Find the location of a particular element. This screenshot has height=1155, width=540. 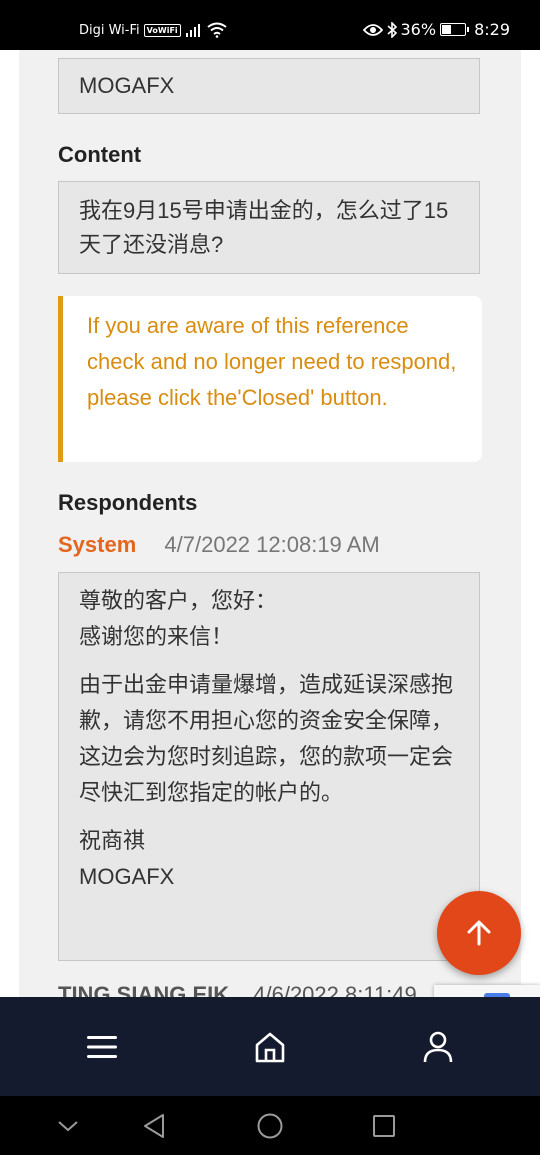

chevron-down-icon is located at coordinates (68, 1126).